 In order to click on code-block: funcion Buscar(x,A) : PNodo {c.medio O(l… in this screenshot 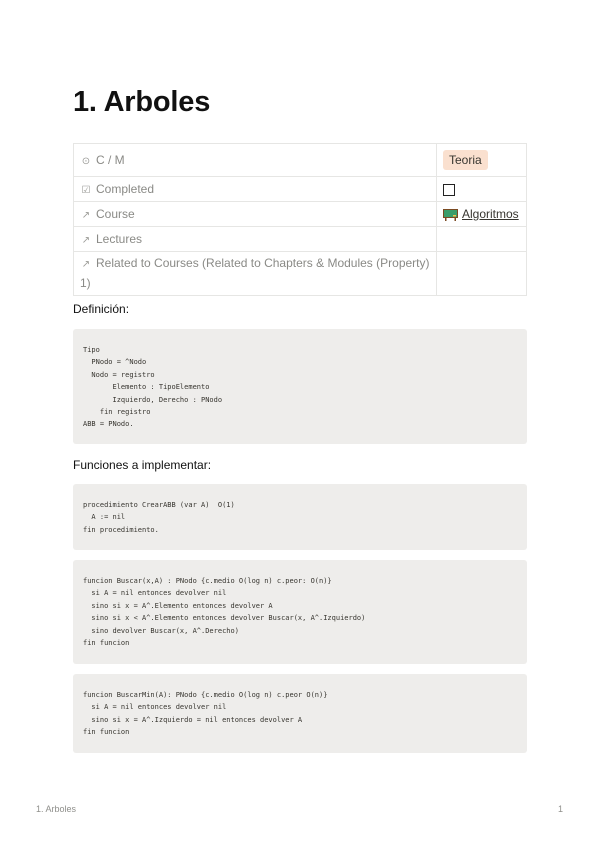, I will do `click(300, 612)`.